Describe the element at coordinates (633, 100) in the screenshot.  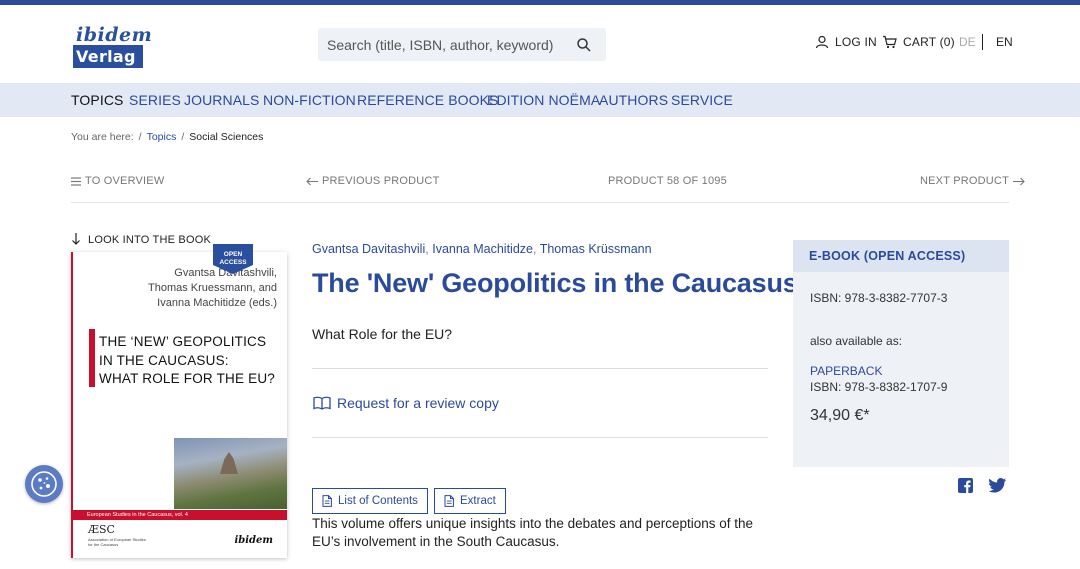
I see `nav-authors: AUTHORS` at that location.